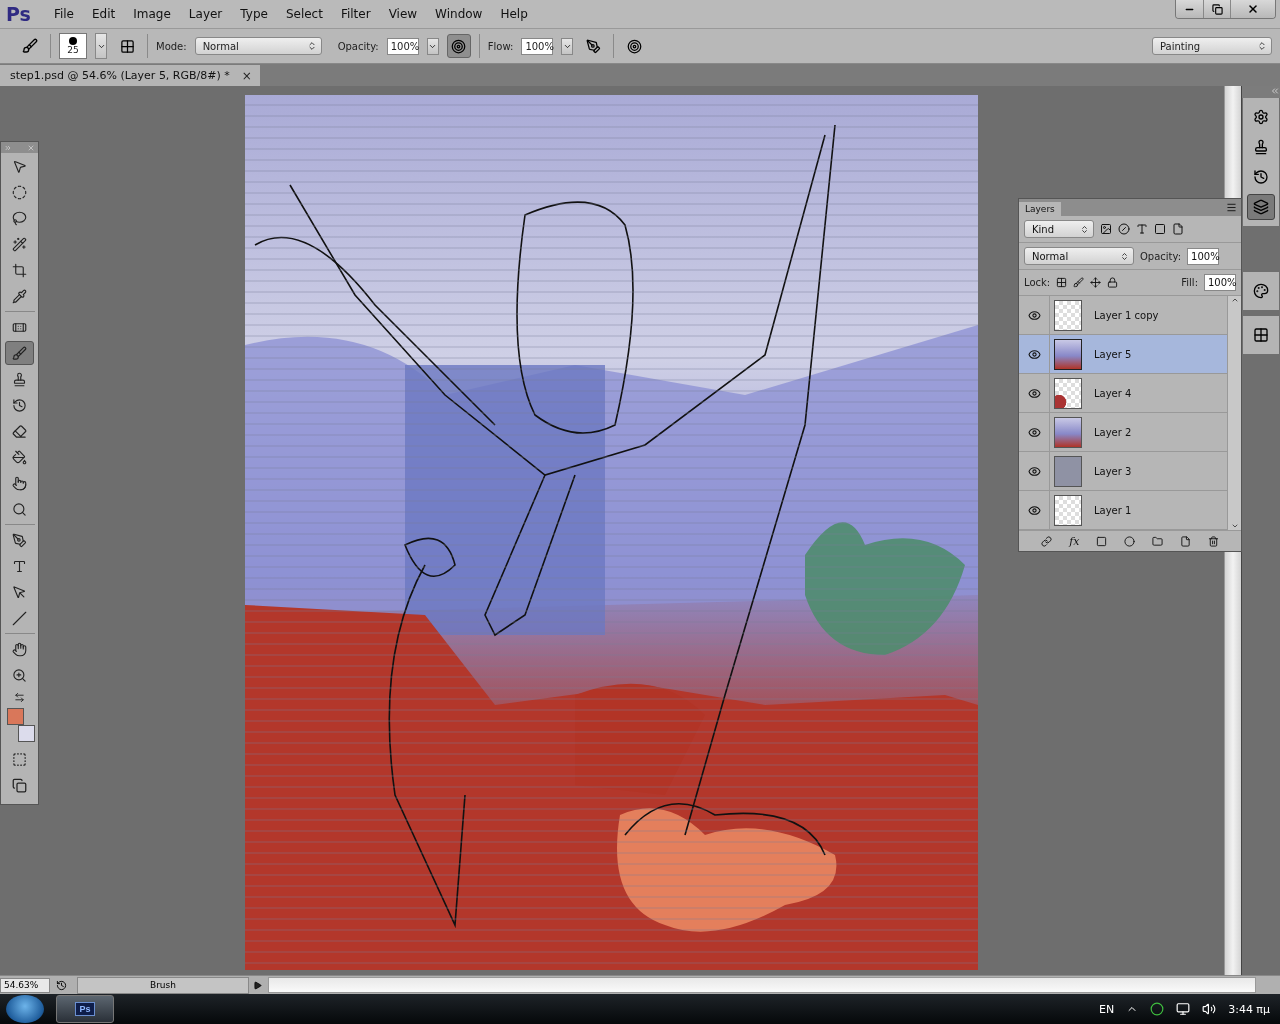 The height and width of the screenshot is (1024, 1280). Describe the element at coordinates (1059, 229) in the screenshot. I see `filter-select: Kind` at that location.